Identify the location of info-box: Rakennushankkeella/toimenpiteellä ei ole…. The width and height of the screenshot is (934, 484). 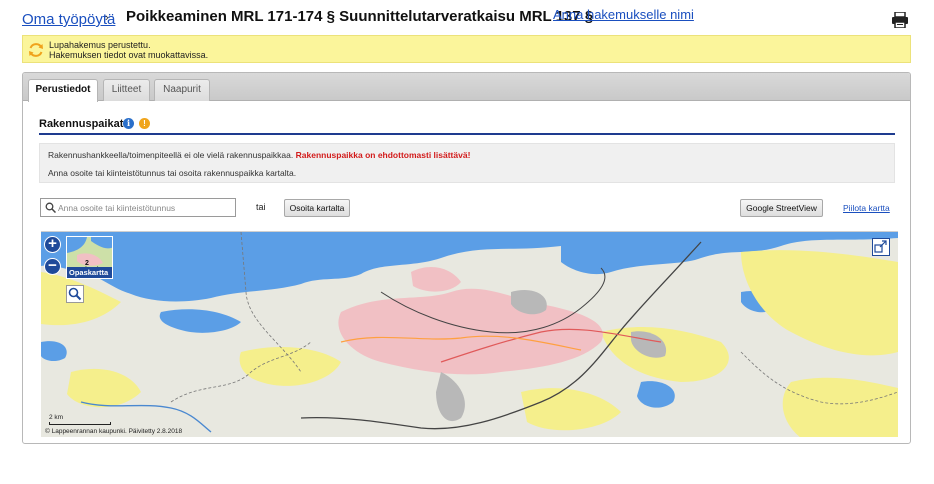
(467, 163).